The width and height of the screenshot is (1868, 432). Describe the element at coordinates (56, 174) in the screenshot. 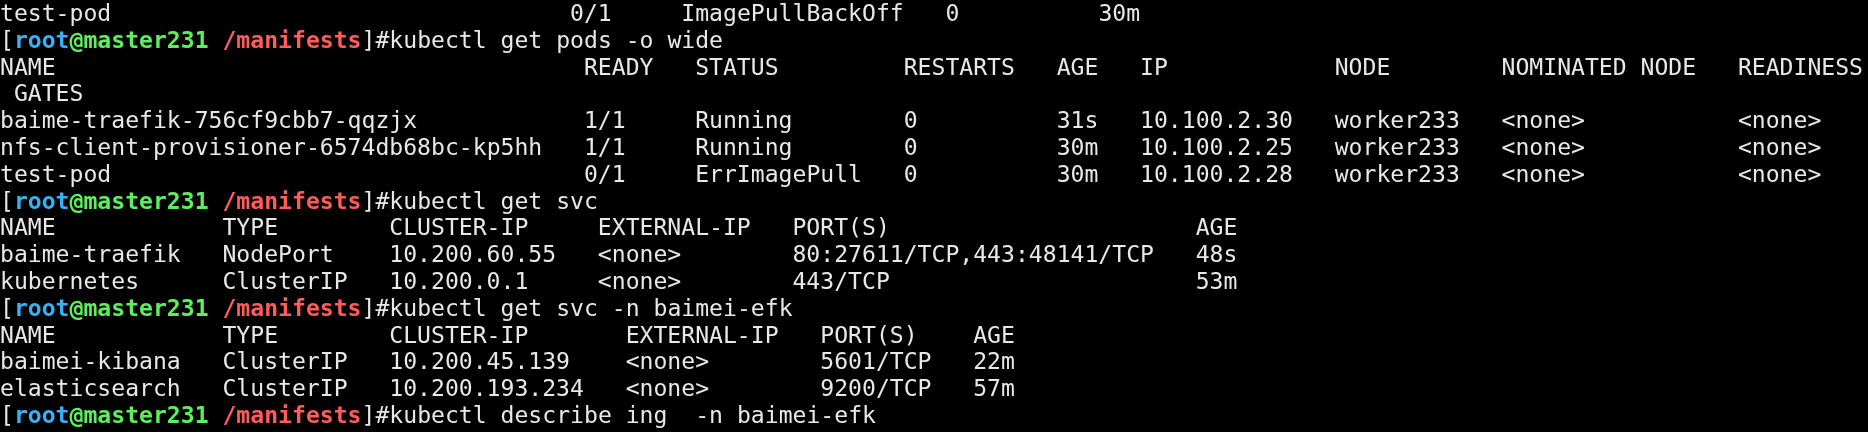

I see `table-cell-text: test-pod` at that location.